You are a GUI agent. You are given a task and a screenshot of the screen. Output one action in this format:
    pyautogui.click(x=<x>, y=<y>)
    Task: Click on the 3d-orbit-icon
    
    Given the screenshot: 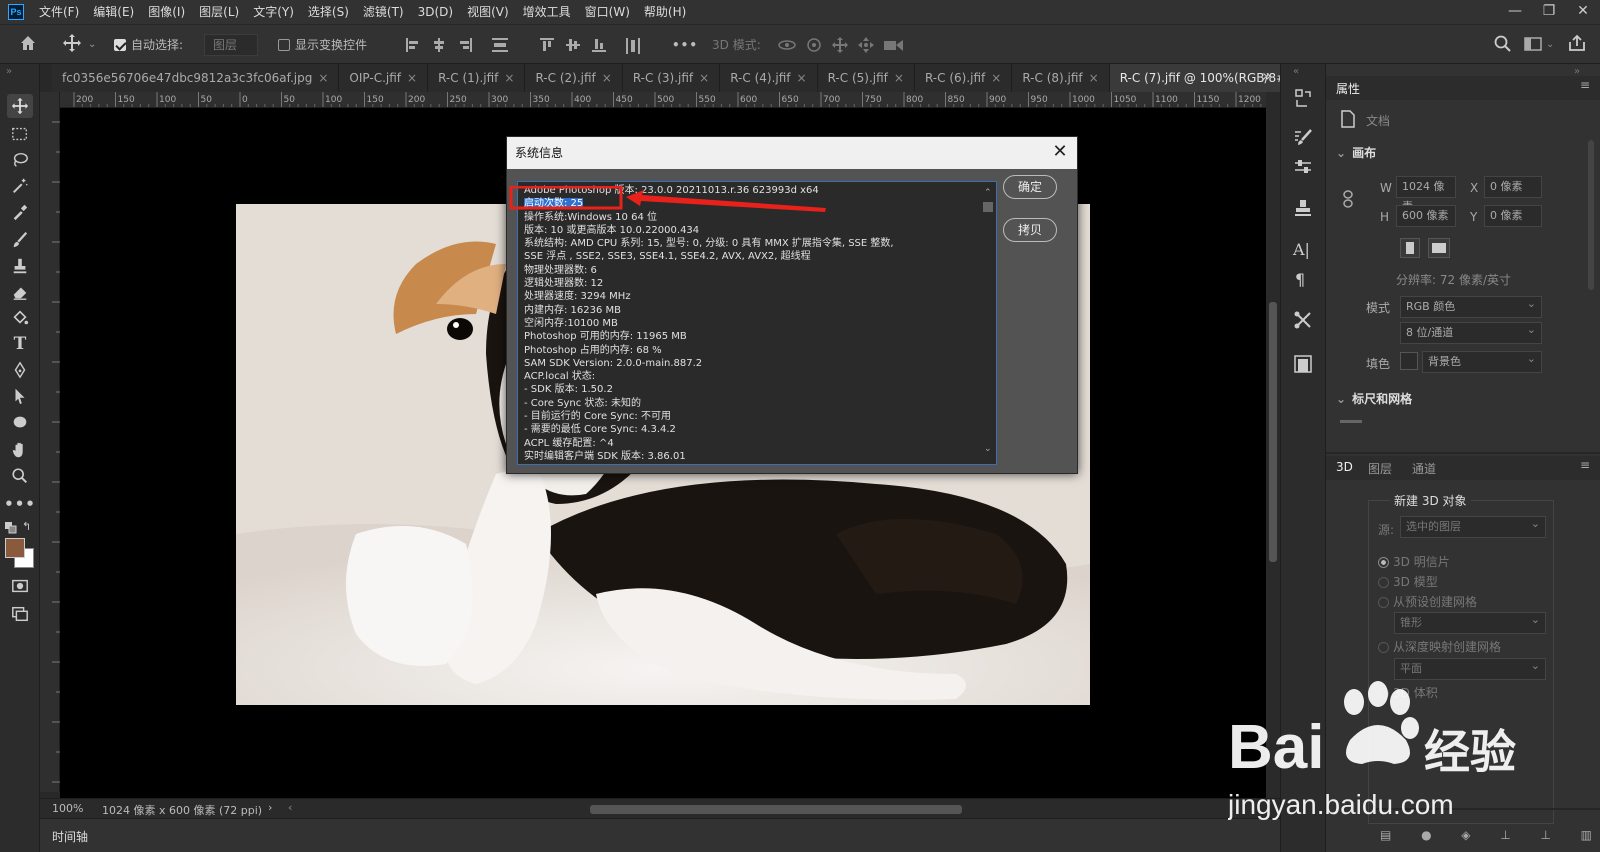 What is the action you would take?
    pyautogui.click(x=787, y=48)
    